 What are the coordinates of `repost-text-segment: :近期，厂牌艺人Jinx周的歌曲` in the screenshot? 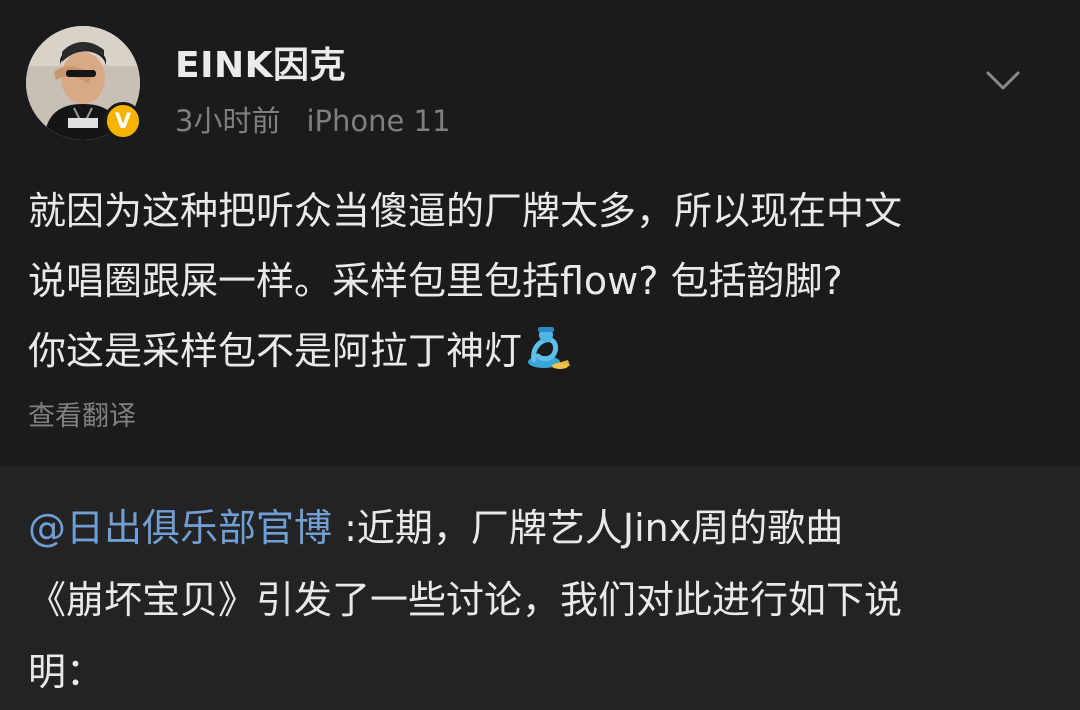 It's located at (588, 528).